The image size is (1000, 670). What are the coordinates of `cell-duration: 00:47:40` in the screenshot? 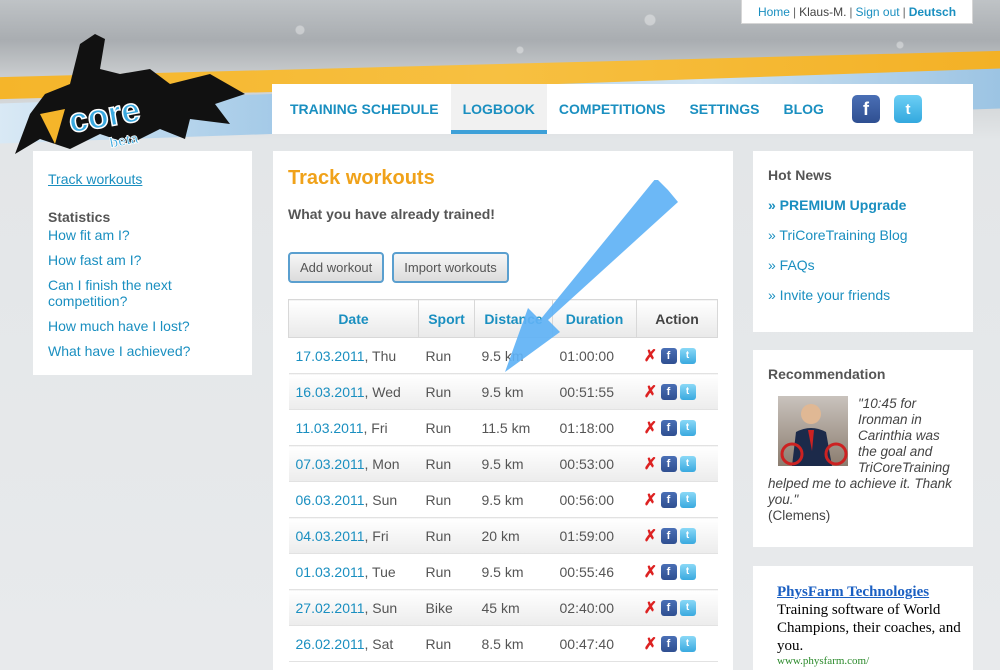 It's located at (594, 643).